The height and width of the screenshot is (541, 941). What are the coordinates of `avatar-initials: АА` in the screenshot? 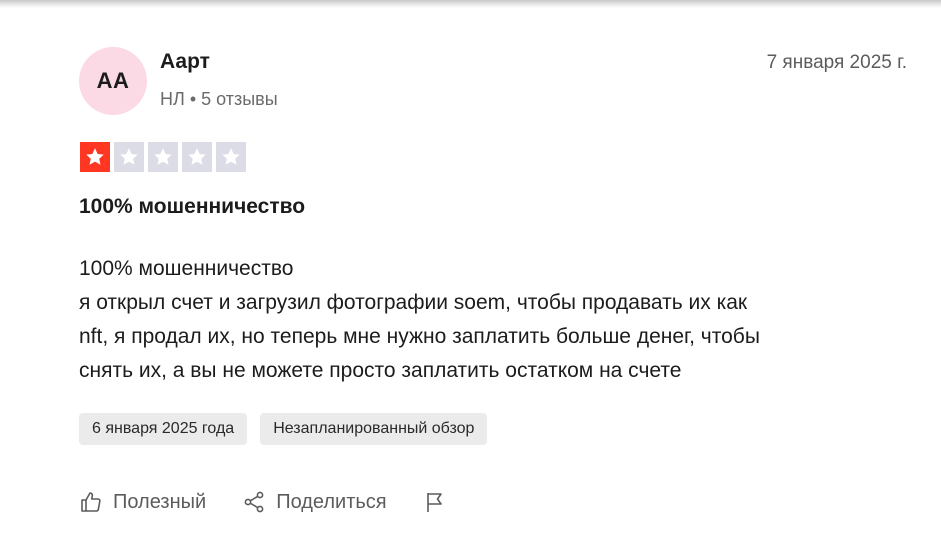 It's located at (113, 80).